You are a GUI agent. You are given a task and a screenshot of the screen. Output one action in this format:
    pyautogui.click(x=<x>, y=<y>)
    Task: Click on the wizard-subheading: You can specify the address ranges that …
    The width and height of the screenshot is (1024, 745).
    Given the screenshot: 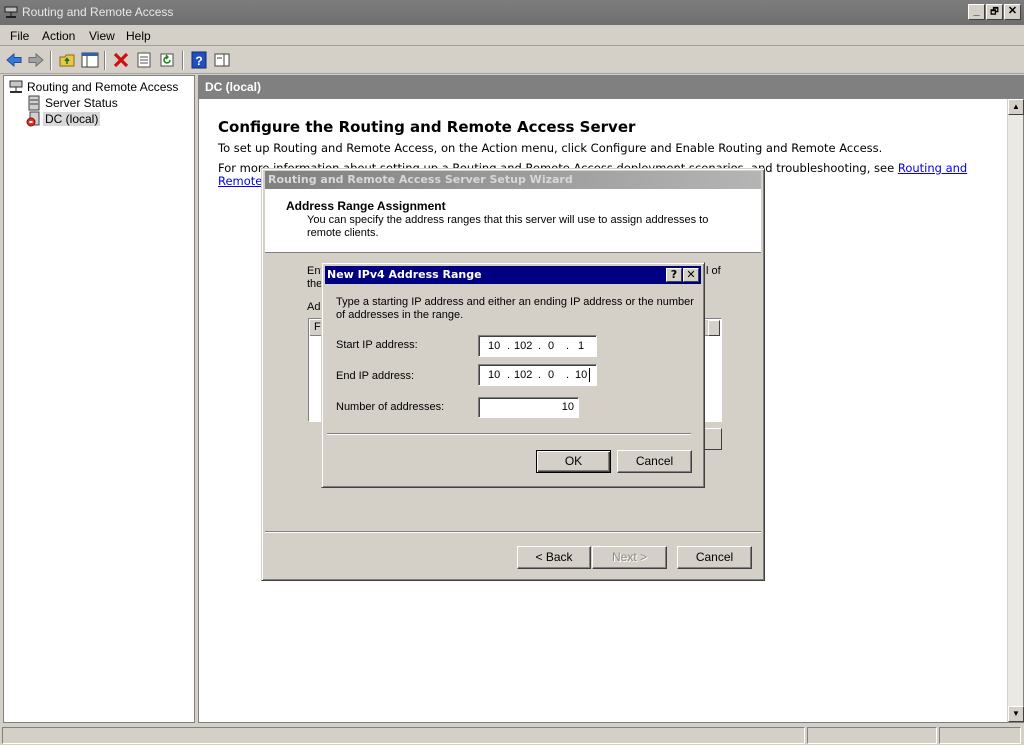 What is the action you would take?
    pyautogui.click(x=508, y=226)
    